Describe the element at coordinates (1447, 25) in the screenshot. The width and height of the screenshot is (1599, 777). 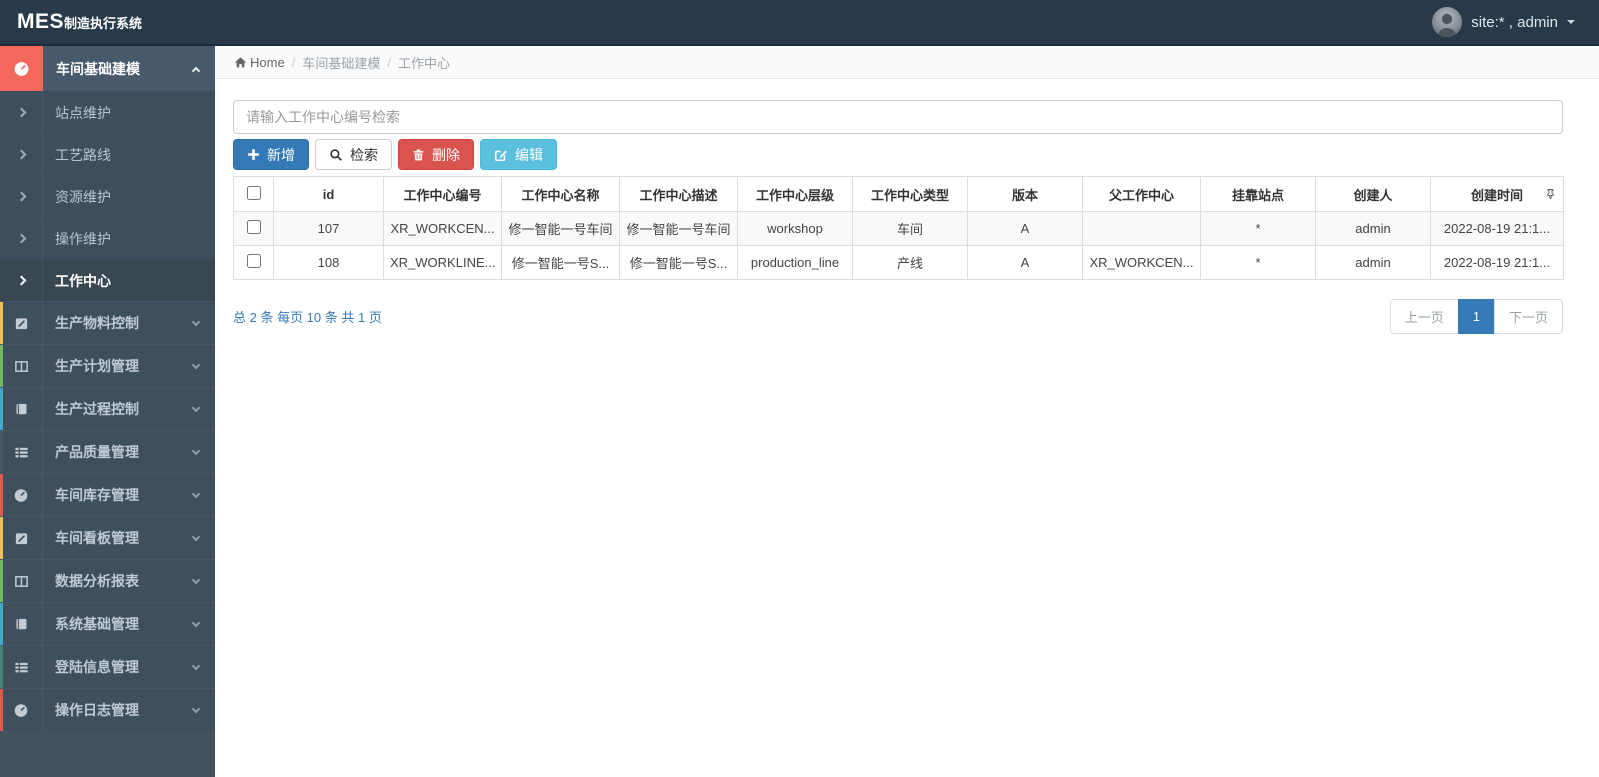
I see `person-silhouette-icon` at that location.